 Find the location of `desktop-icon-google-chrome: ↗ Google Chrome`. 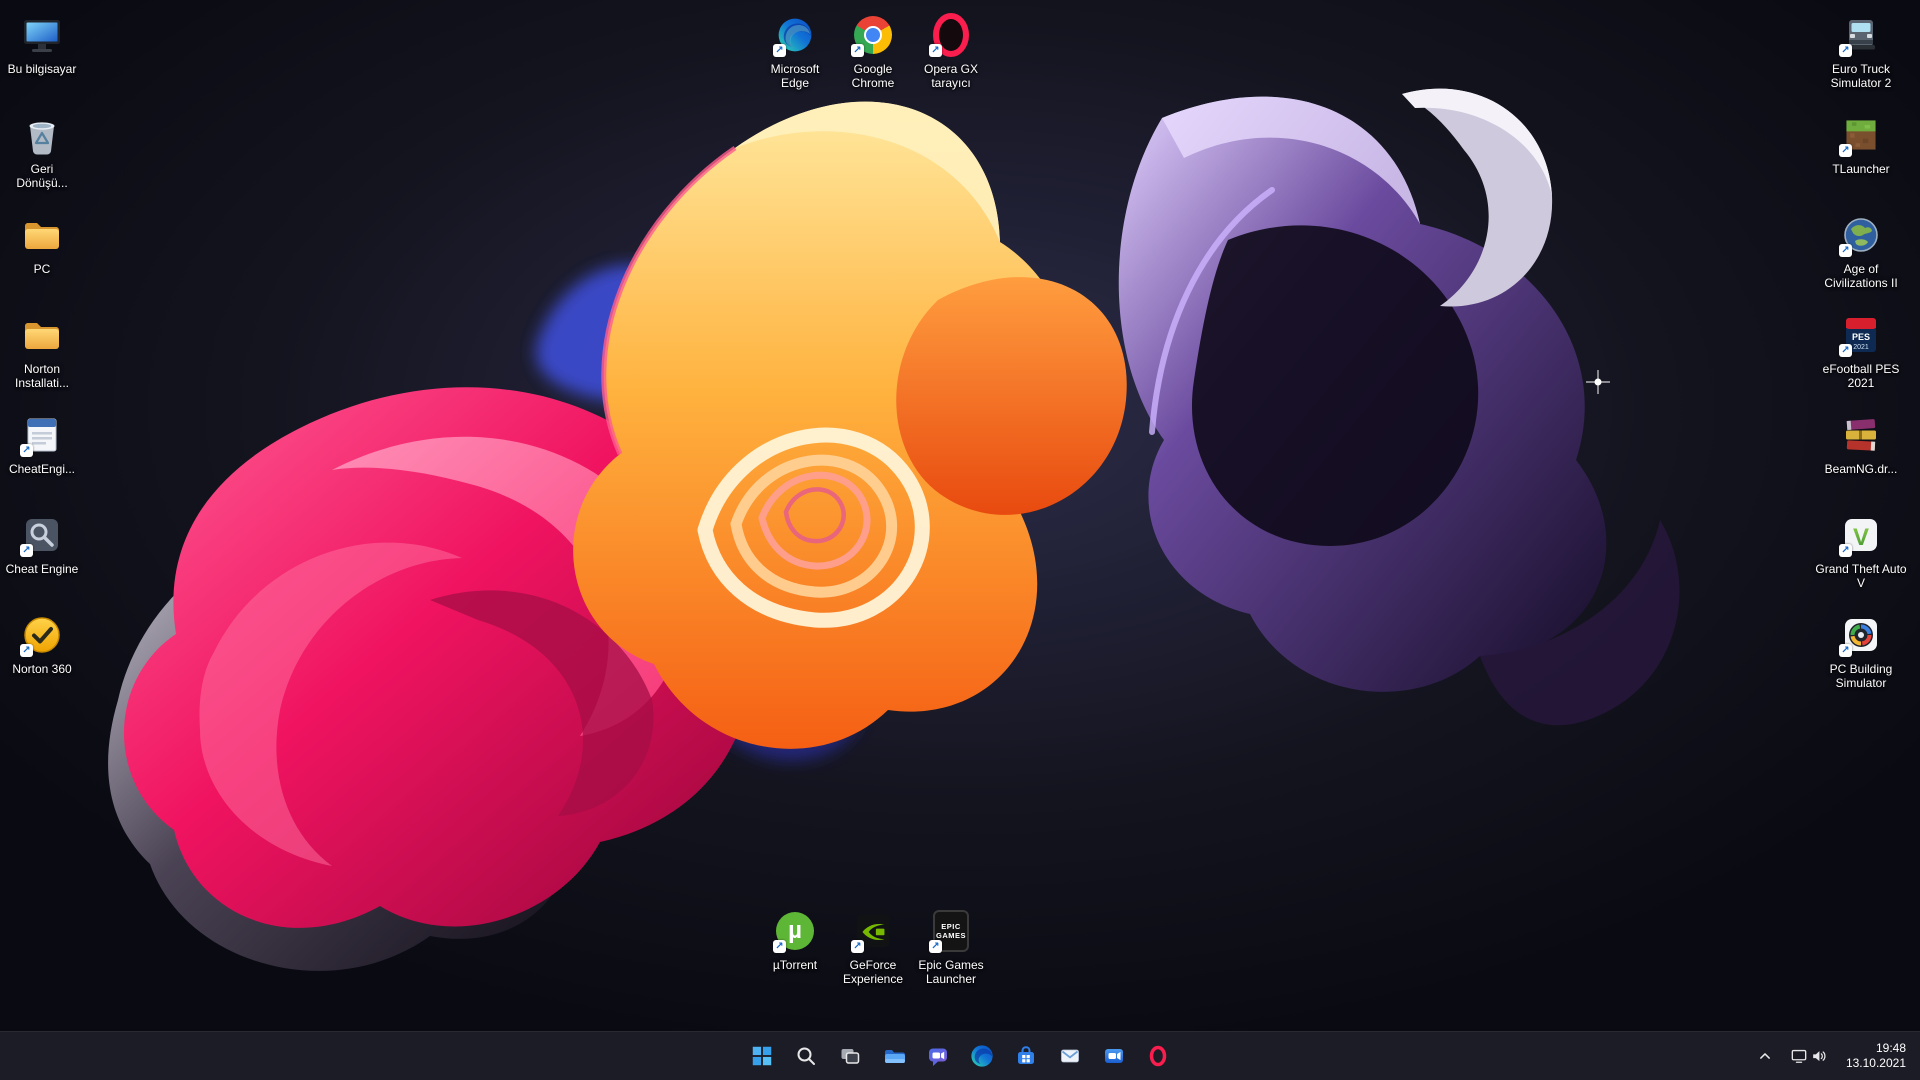

desktop-icon-google-chrome: ↗ Google Chrome is located at coordinates (873, 48).